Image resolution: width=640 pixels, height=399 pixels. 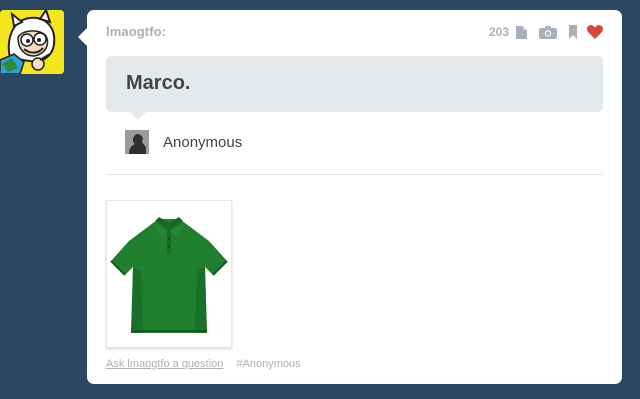 I want to click on camera-icon, so click(x=548, y=32).